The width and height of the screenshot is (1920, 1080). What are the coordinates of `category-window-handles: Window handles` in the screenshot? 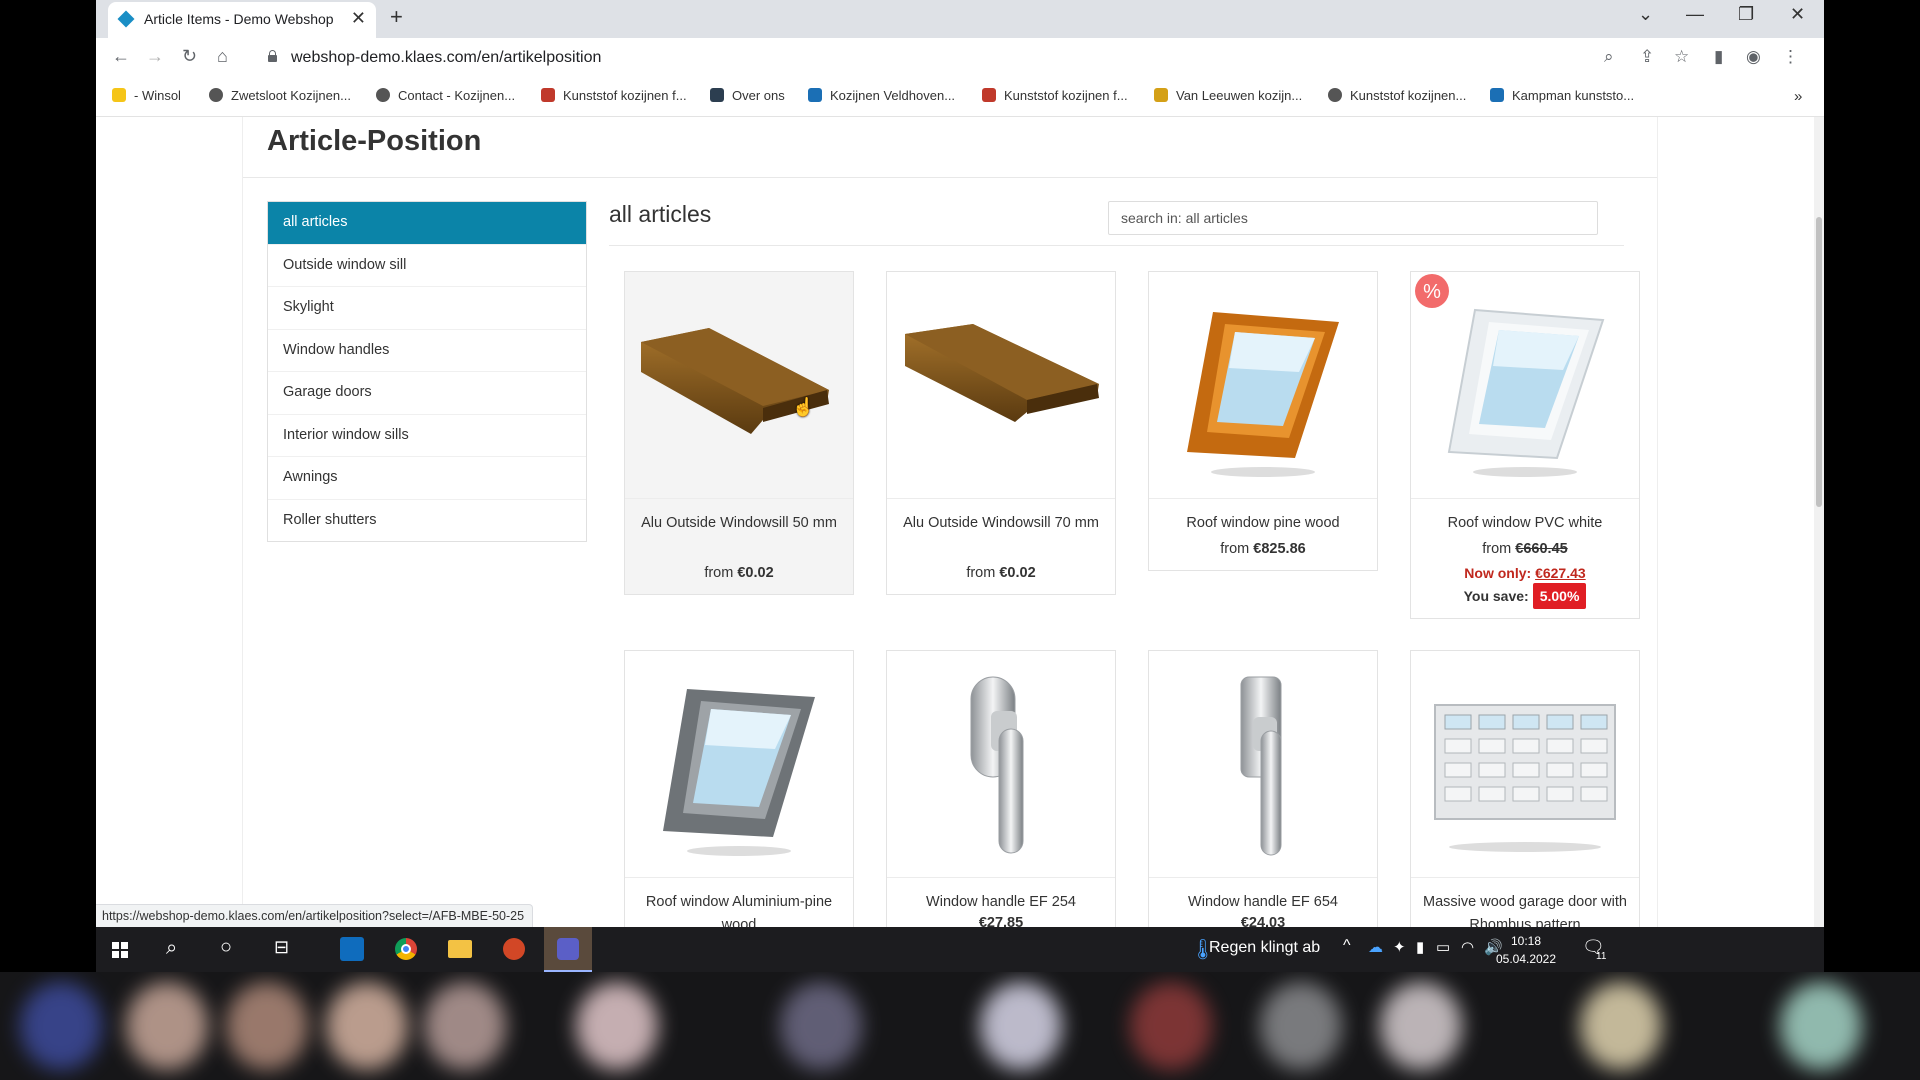 It's located at (427, 351).